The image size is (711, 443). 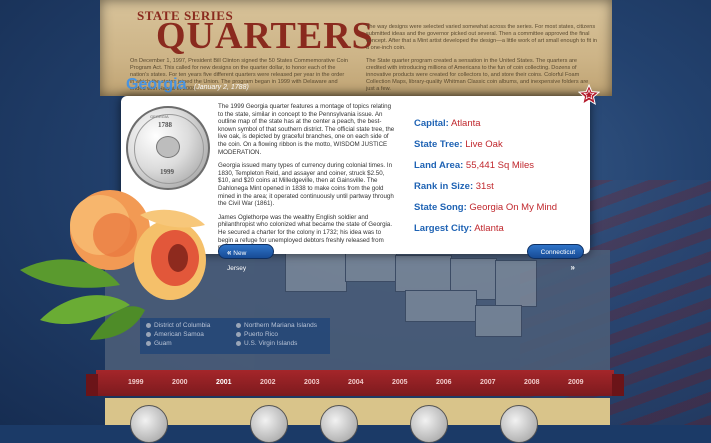 I want to click on coin-state-word: GEORGIA, so click(x=159, y=116).